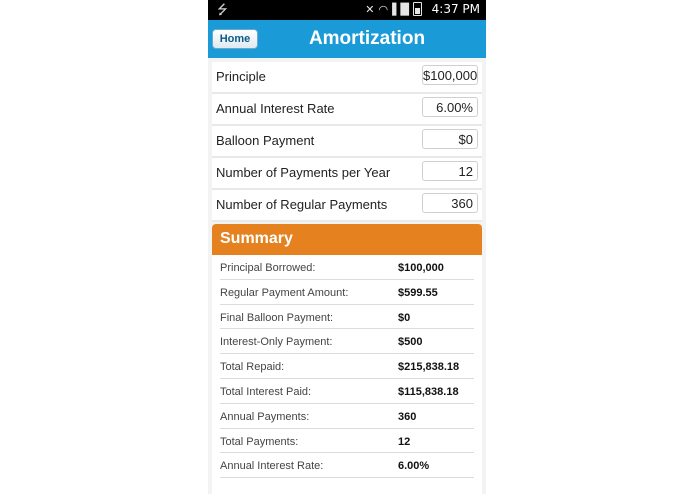  I want to click on principle-input: $100,000, so click(450, 75).